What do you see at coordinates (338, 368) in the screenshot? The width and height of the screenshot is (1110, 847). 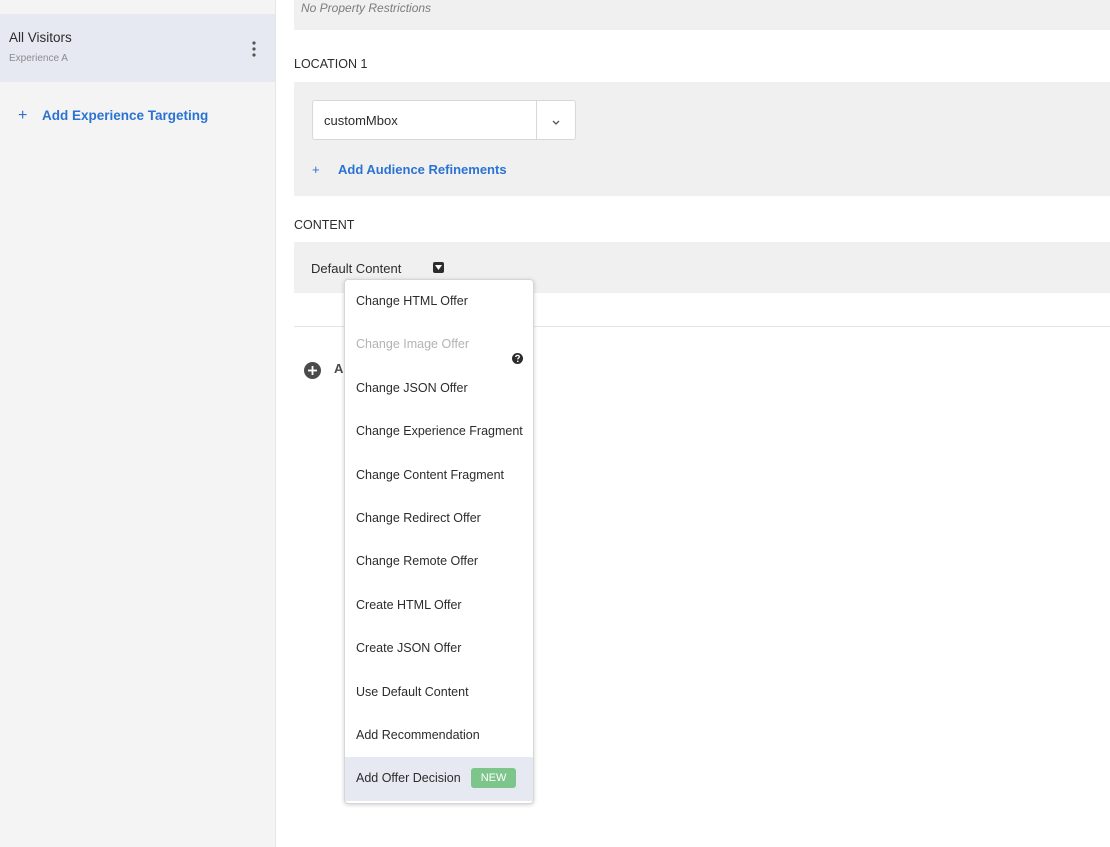 I see `add-action-label: A` at bounding box center [338, 368].